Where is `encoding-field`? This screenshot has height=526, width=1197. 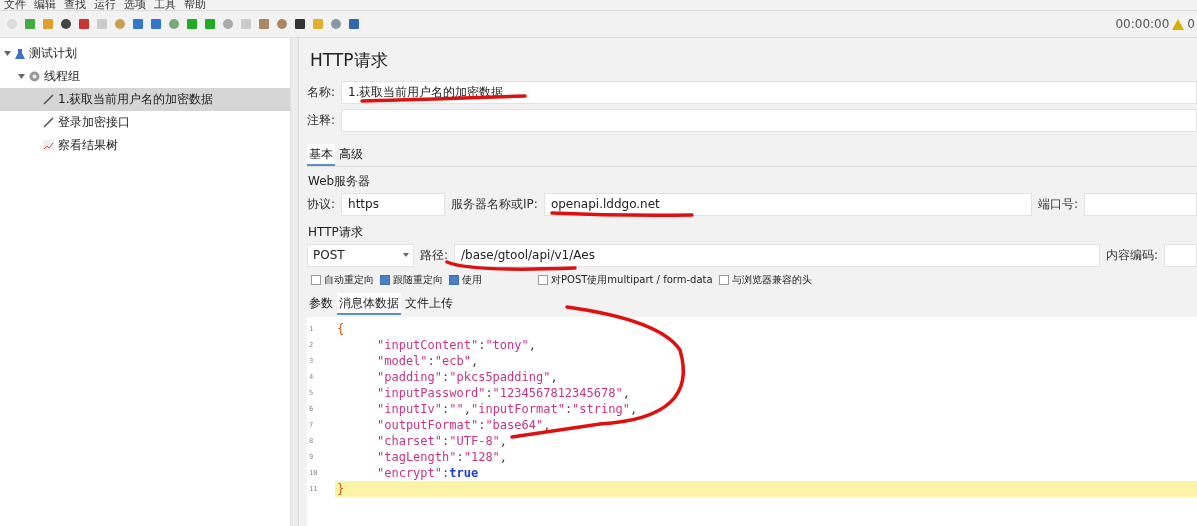 encoding-field is located at coordinates (1180, 255).